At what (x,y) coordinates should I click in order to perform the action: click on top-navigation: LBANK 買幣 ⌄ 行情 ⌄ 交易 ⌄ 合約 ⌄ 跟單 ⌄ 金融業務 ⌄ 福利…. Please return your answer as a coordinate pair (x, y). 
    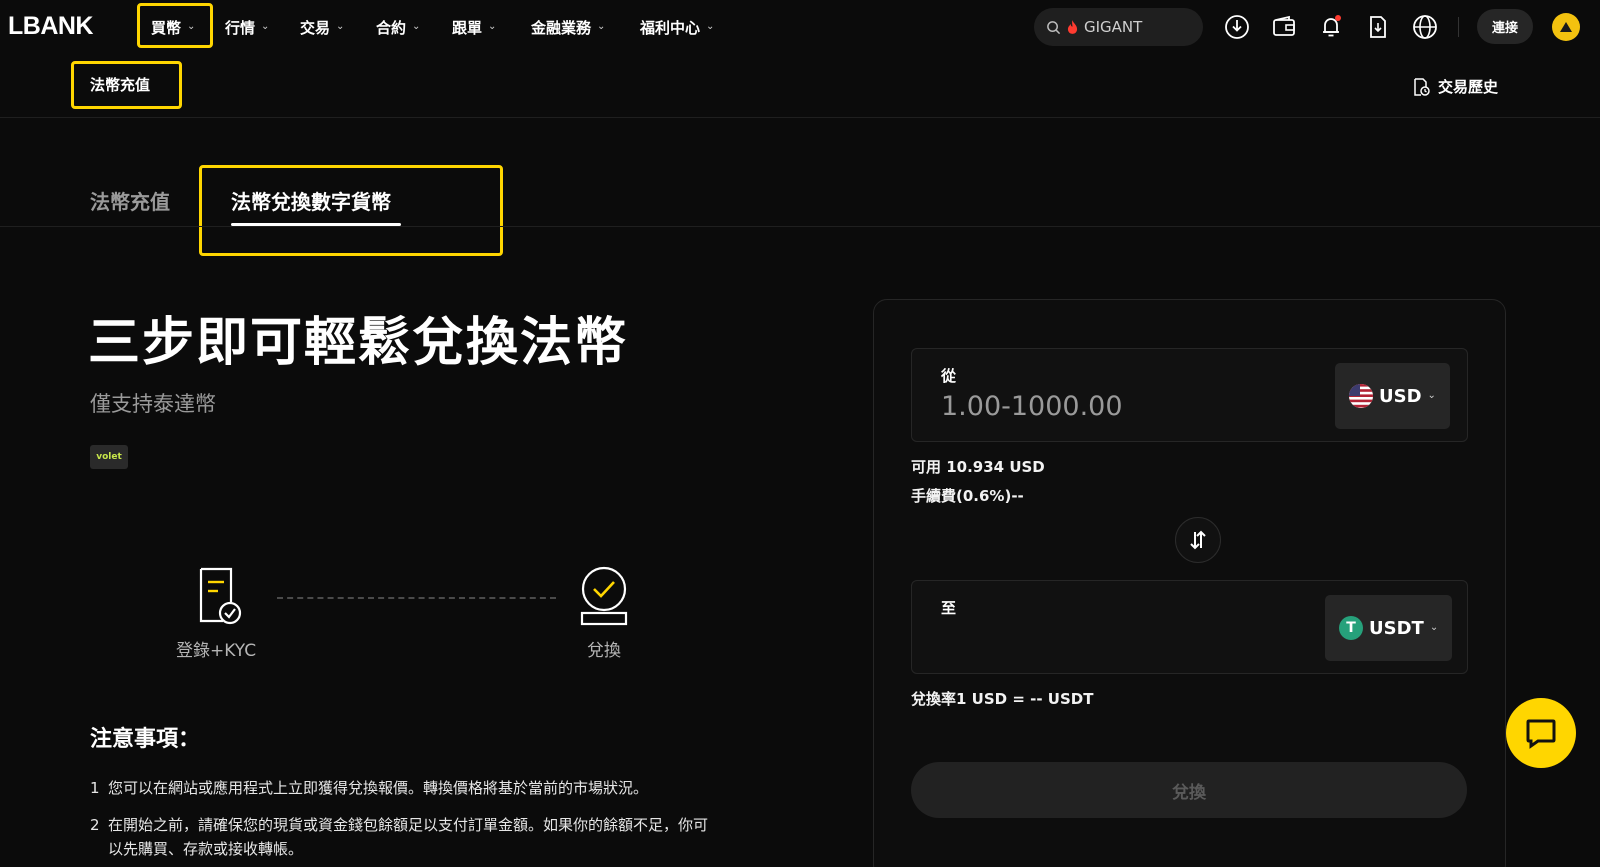
    Looking at the image, I should click on (800, 27).